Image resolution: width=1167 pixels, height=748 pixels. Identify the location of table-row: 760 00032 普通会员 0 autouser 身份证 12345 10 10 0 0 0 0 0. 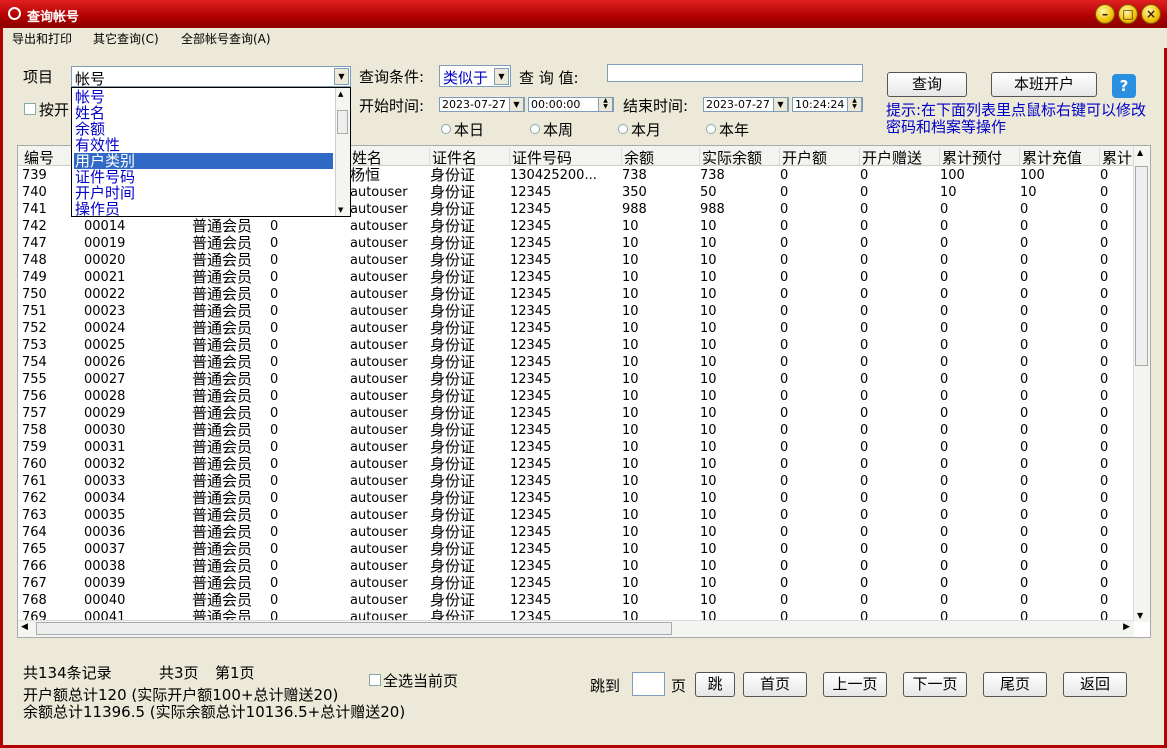
(576, 464).